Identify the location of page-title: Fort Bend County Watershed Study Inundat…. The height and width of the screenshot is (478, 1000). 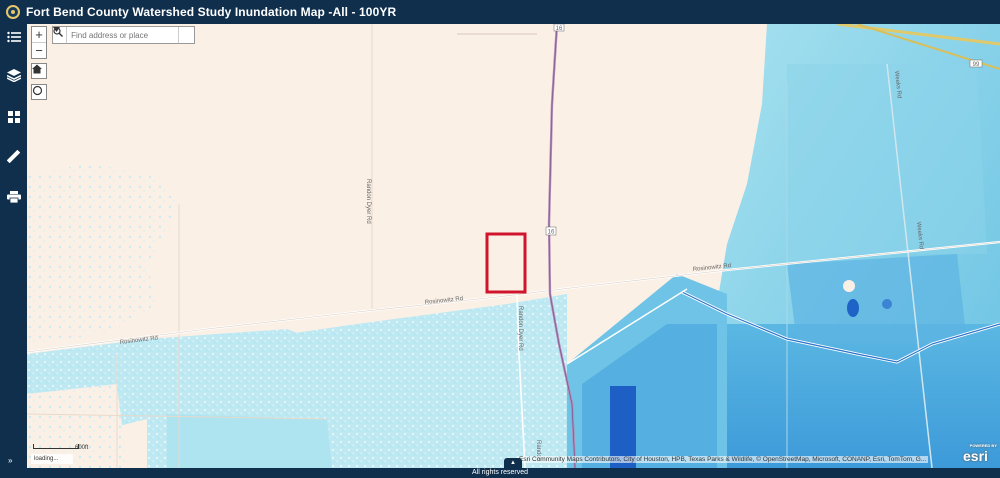
(211, 12).